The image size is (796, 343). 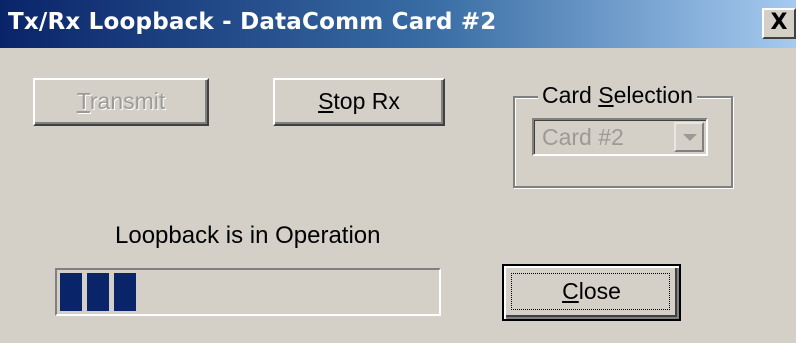 What do you see at coordinates (248, 235) in the screenshot?
I see `status-text: Loopback is in Operation` at bounding box center [248, 235].